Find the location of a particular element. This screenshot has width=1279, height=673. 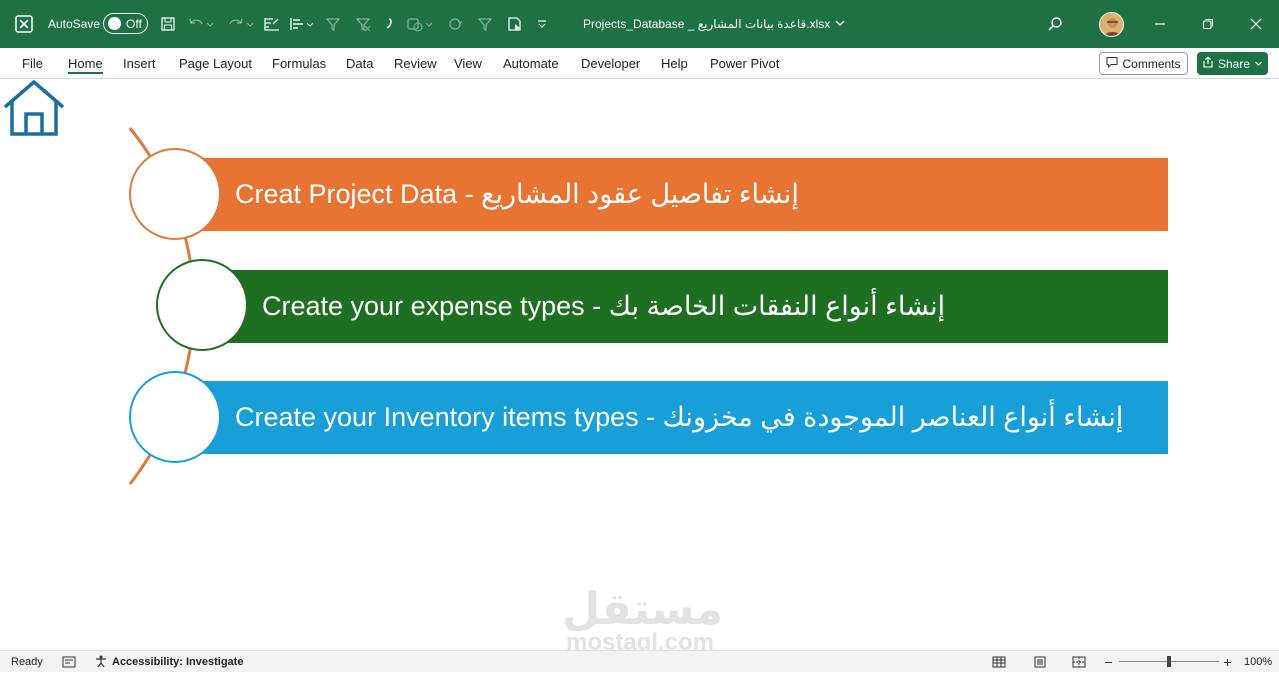

close-icon is located at coordinates (1256, 24).